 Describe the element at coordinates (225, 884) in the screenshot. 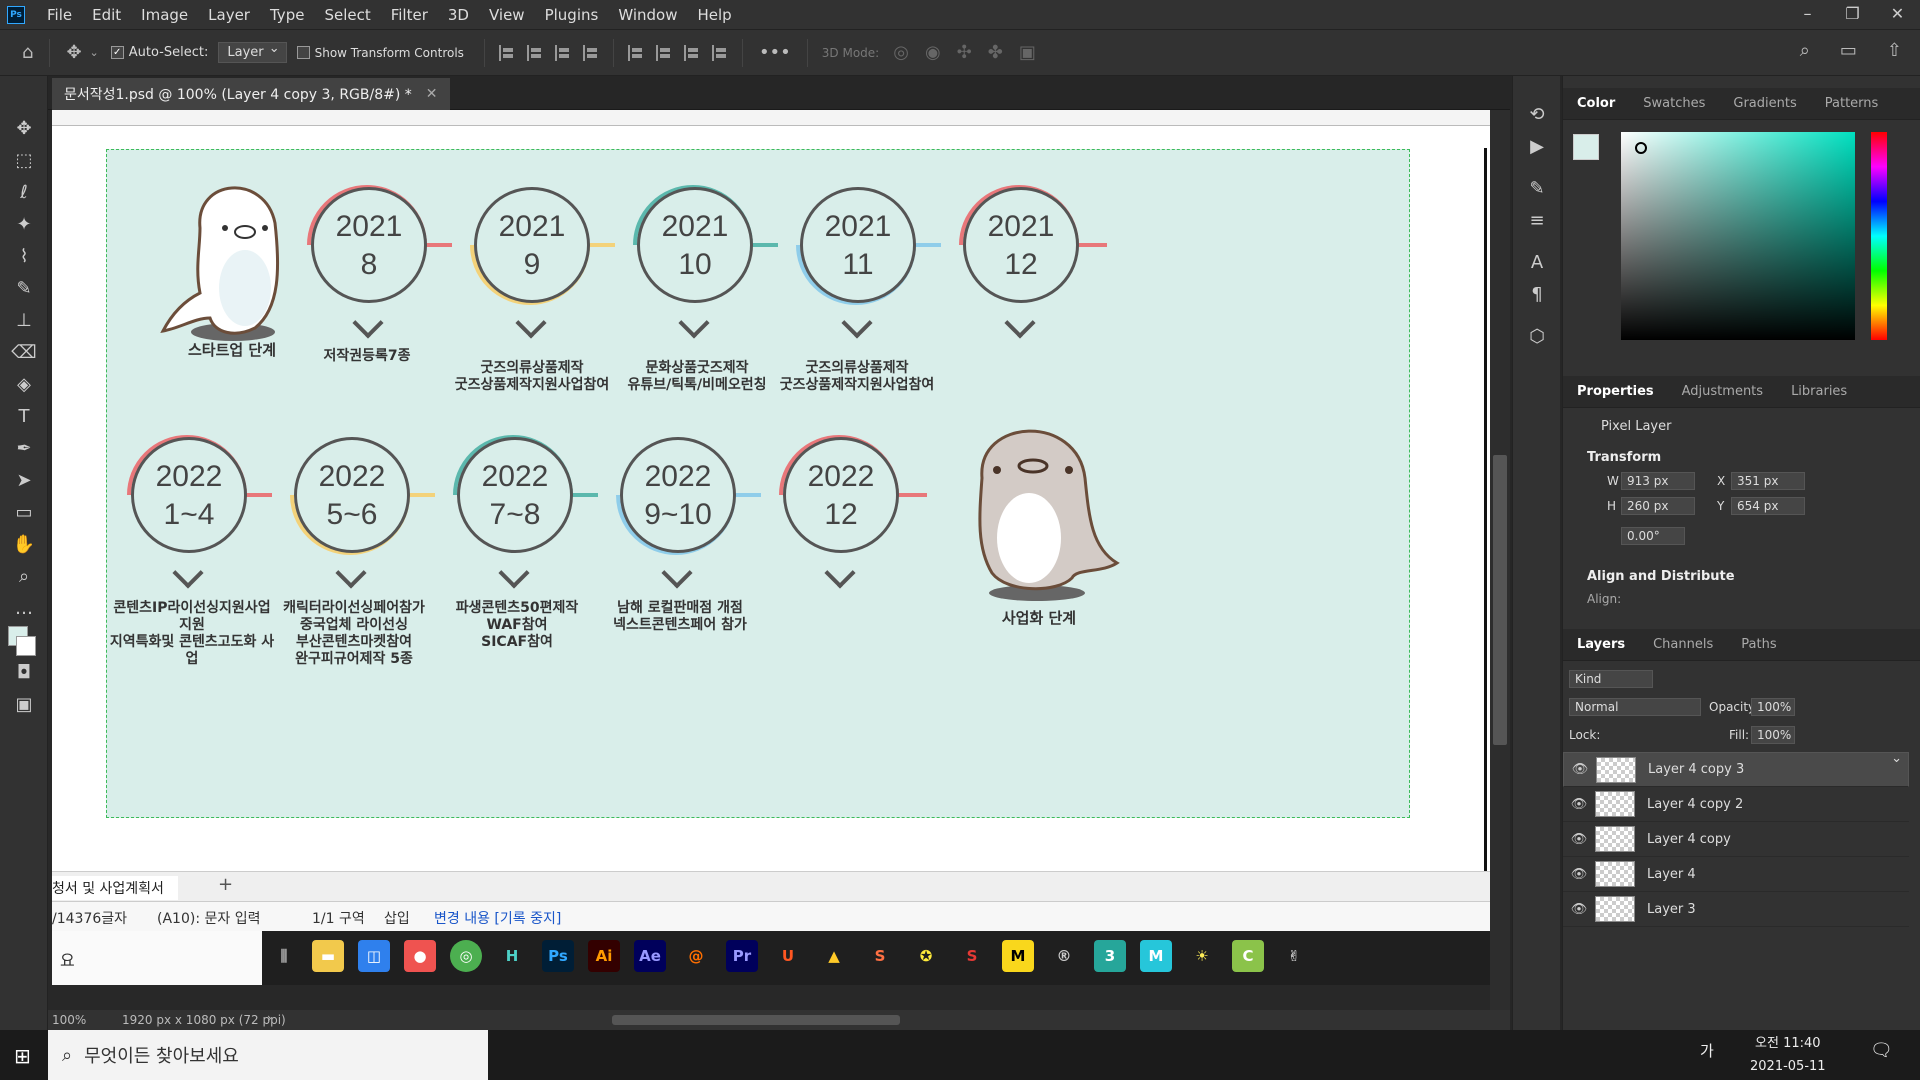

I see `add-sheet-button: +` at that location.